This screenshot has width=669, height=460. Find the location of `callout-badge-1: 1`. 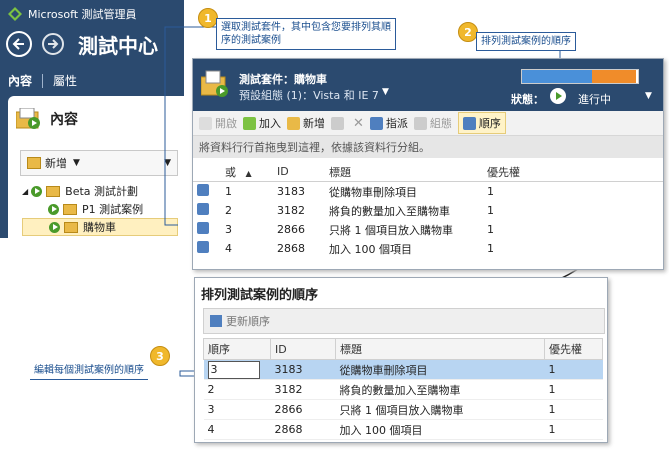

callout-badge-1: 1 is located at coordinates (208, 18).